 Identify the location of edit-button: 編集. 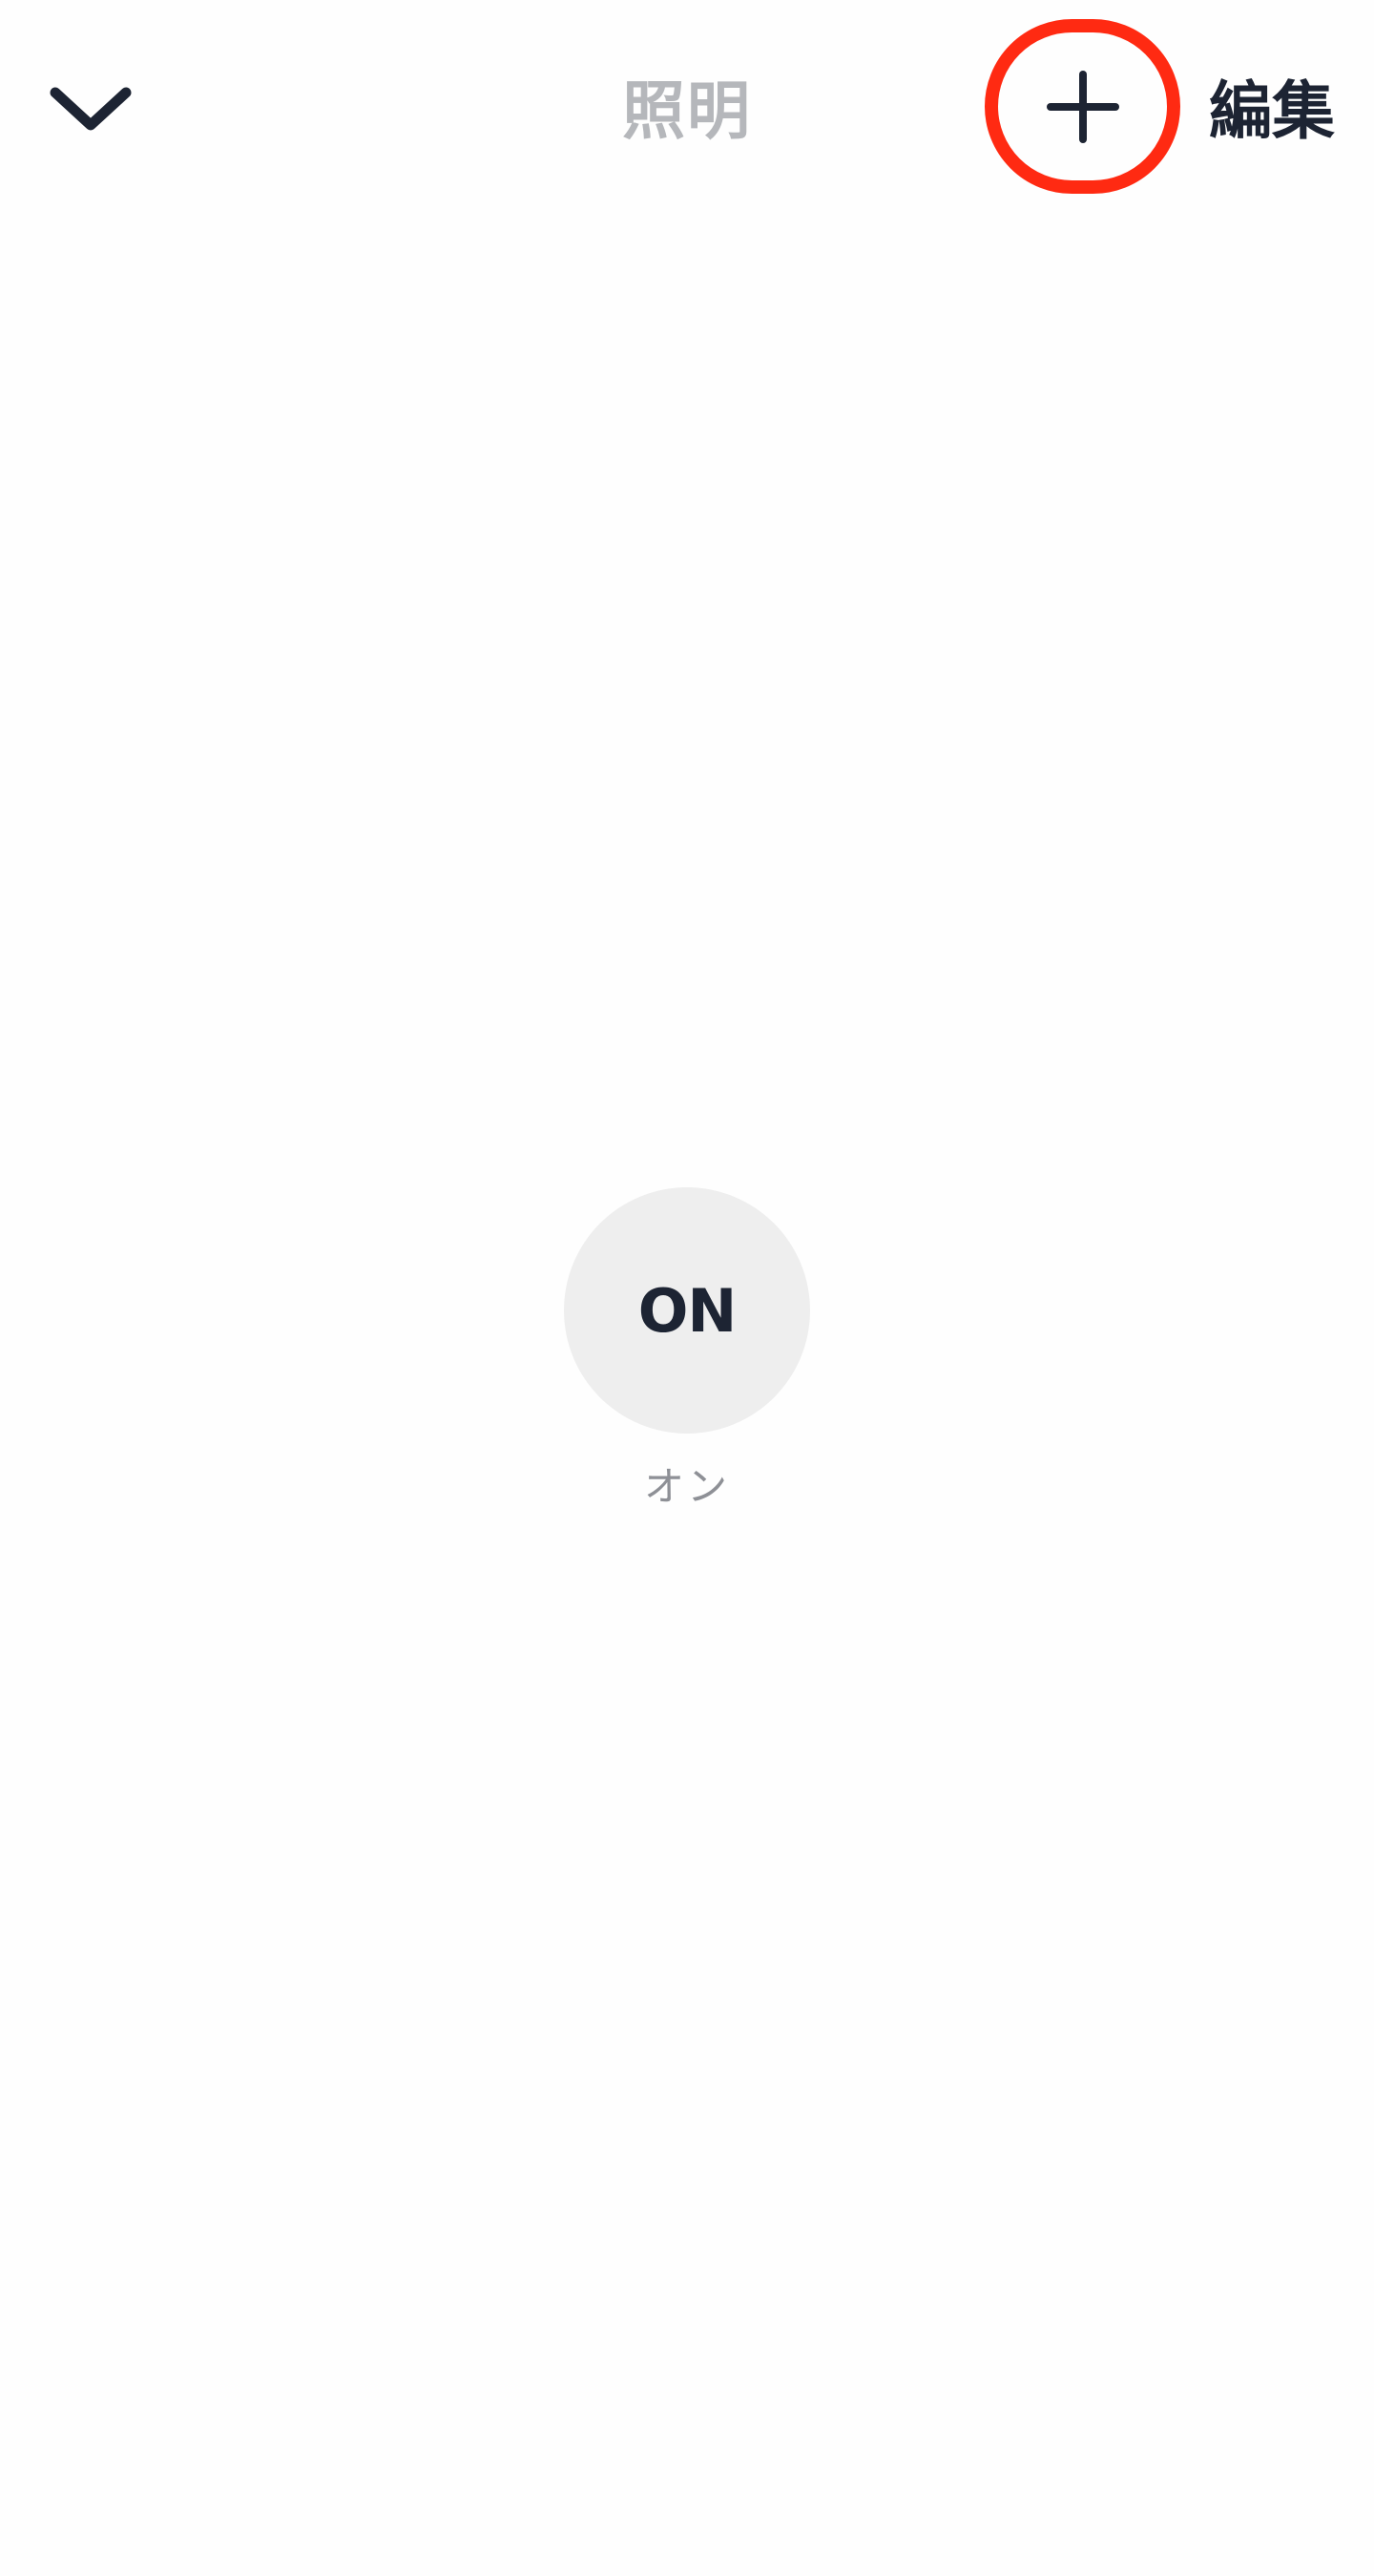
(1272, 111).